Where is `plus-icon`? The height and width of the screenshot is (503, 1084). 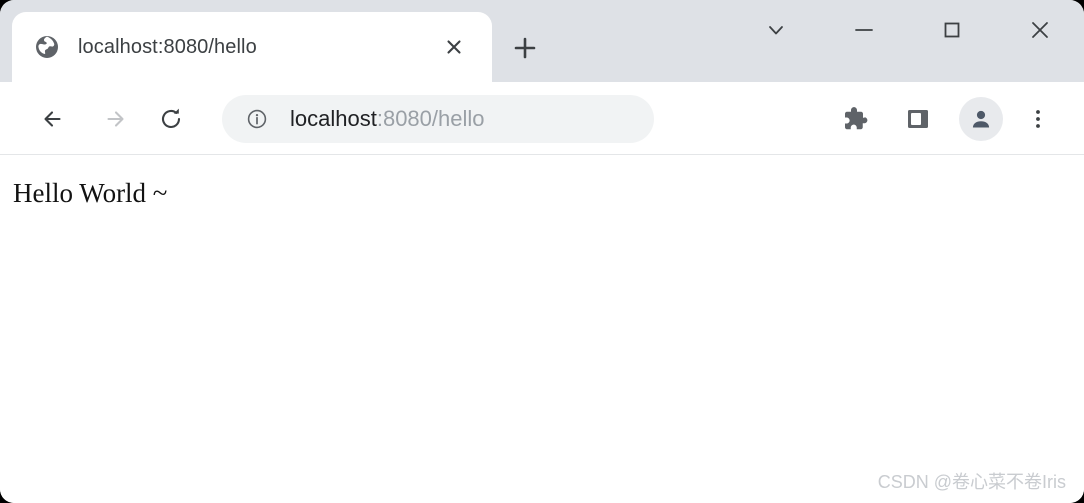 plus-icon is located at coordinates (525, 48).